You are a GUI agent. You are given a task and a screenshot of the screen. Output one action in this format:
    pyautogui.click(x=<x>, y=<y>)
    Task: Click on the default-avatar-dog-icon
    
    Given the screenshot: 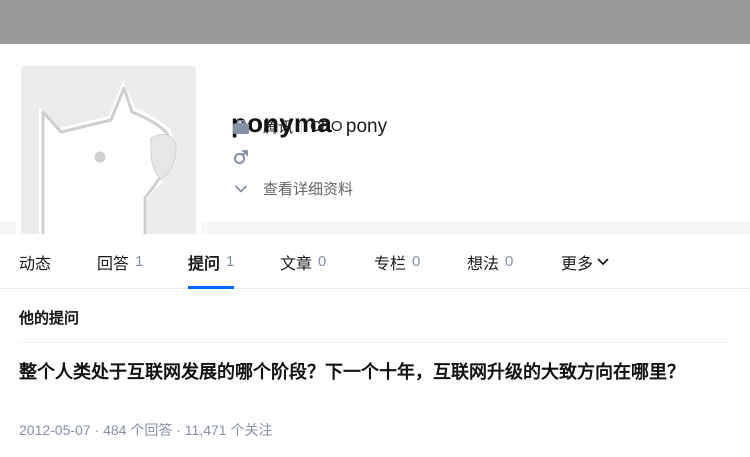 What is the action you would take?
    pyautogui.click(x=108, y=152)
    